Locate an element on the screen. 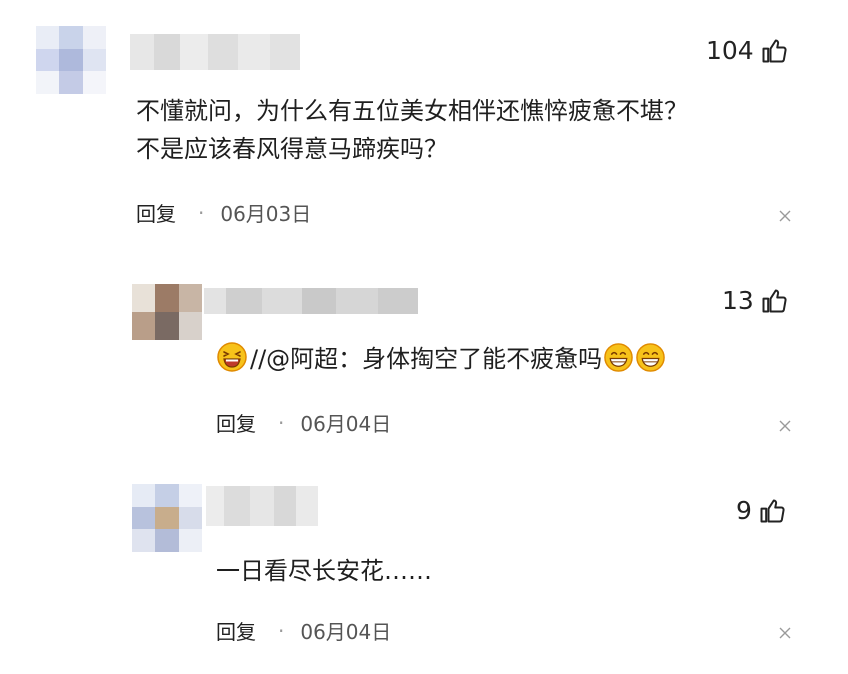  like-count: 13 is located at coordinates (738, 300).